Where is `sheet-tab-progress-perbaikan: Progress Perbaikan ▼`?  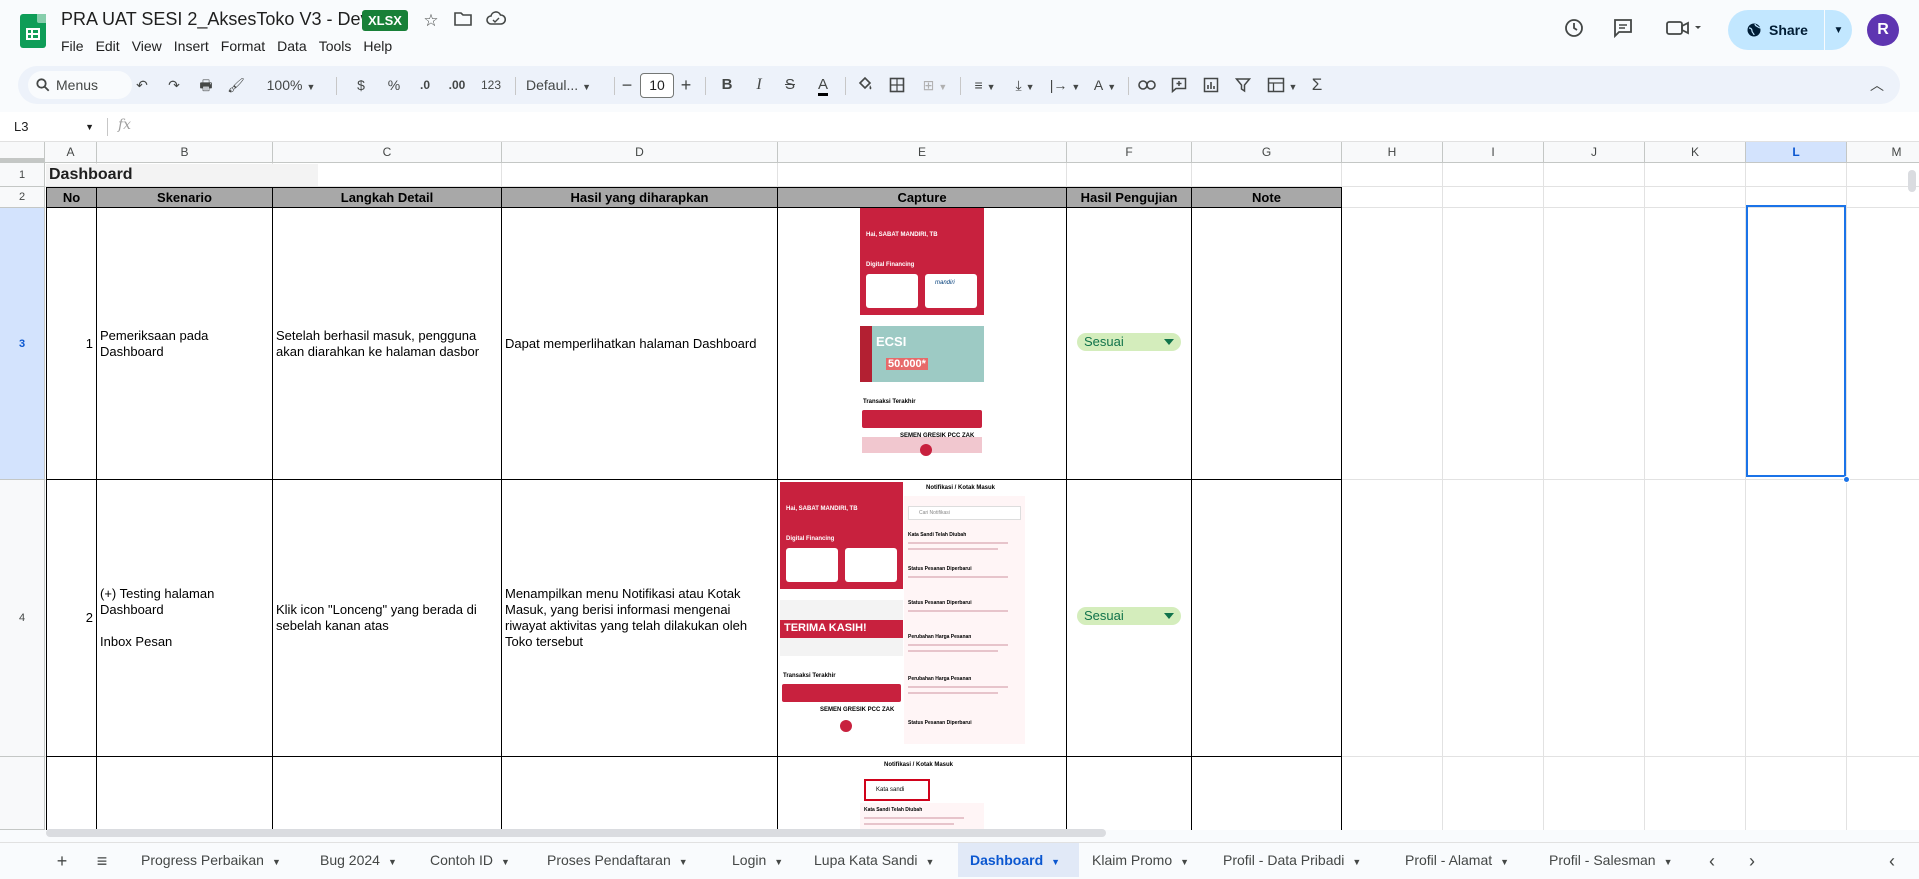 sheet-tab-progress-perbaikan: Progress Perbaikan ▼ is located at coordinates (214, 860).